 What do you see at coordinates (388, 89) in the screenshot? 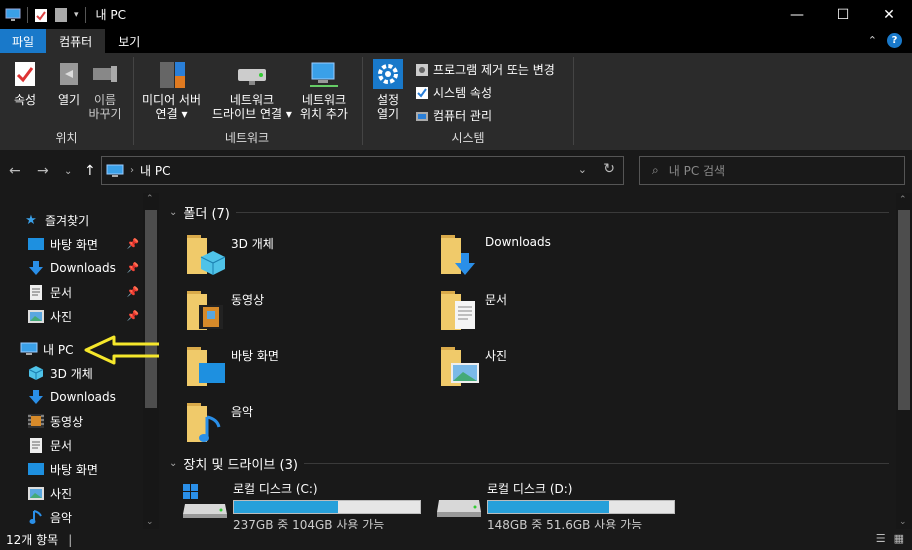
I see `open-settings-button: 설정 열기` at bounding box center [388, 89].